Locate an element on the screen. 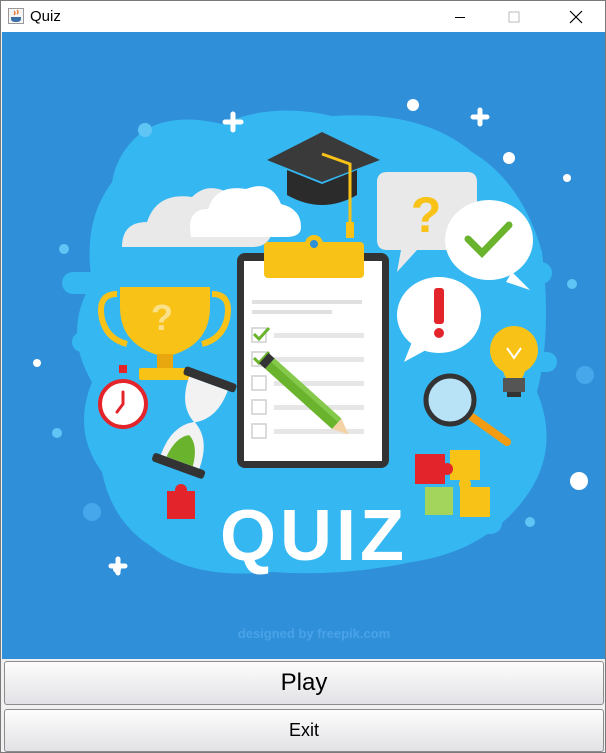  minimize-button is located at coordinates (460, 16).